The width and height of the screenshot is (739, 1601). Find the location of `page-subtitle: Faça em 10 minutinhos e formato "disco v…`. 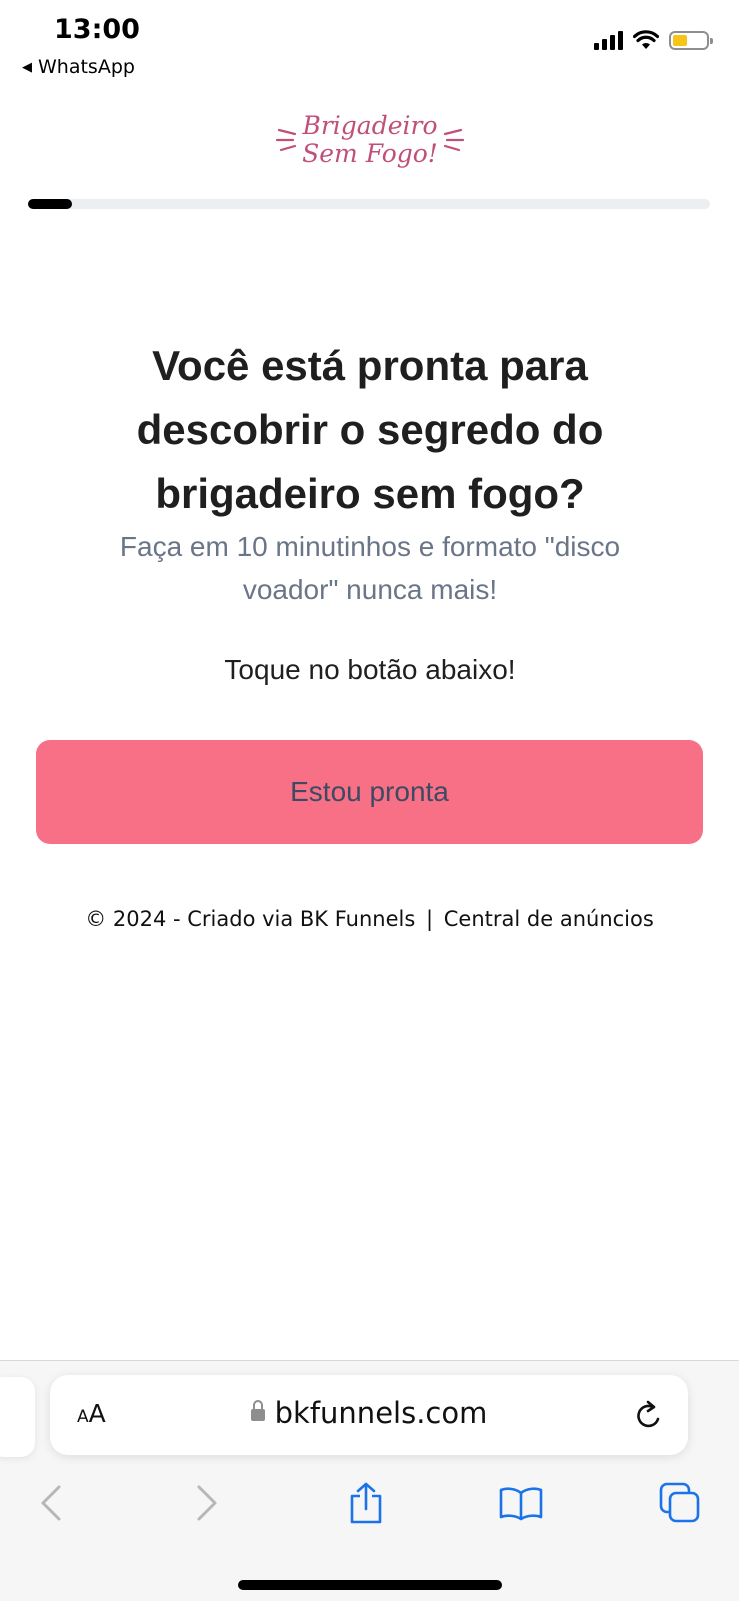

page-subtitle: Faça em 10 minutinhos e formato "disco v… is located at coordinates (370, 568).